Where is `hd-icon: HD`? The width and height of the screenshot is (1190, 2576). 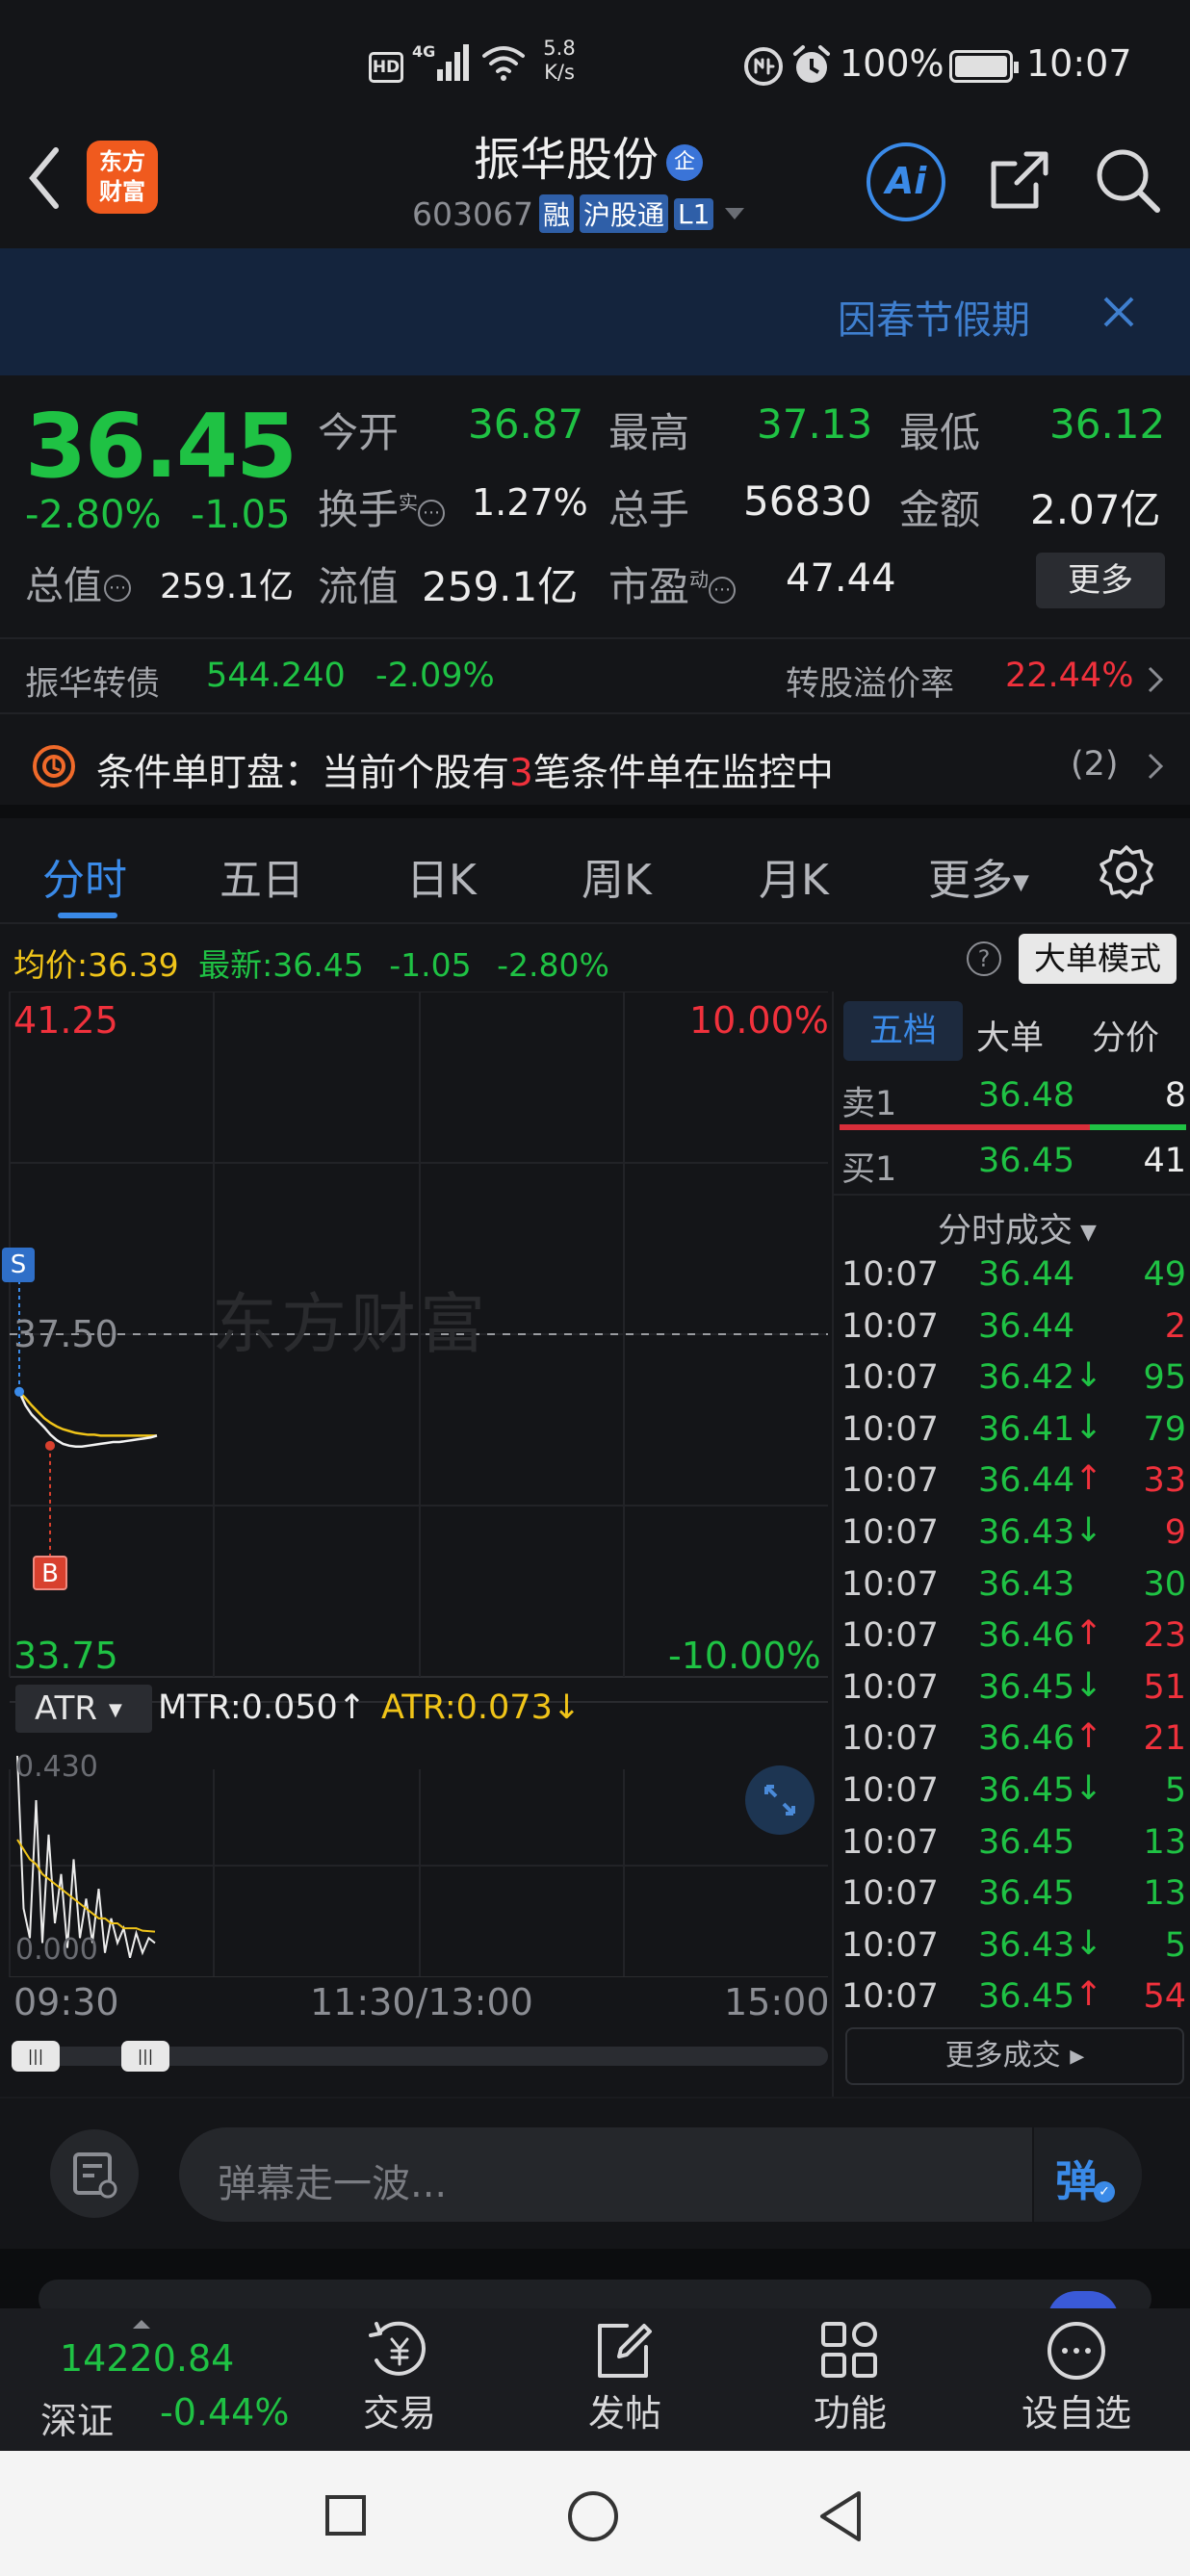 hd-icon: HD is located at coordinates (386, 67).